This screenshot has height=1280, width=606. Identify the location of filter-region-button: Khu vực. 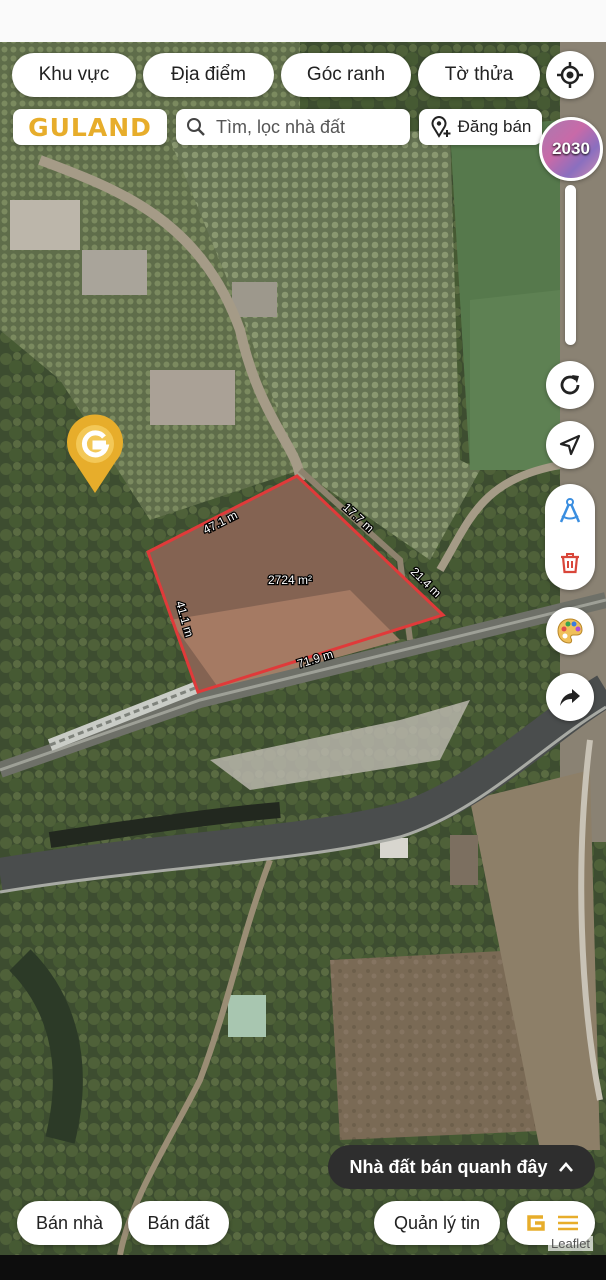
(74, 75).